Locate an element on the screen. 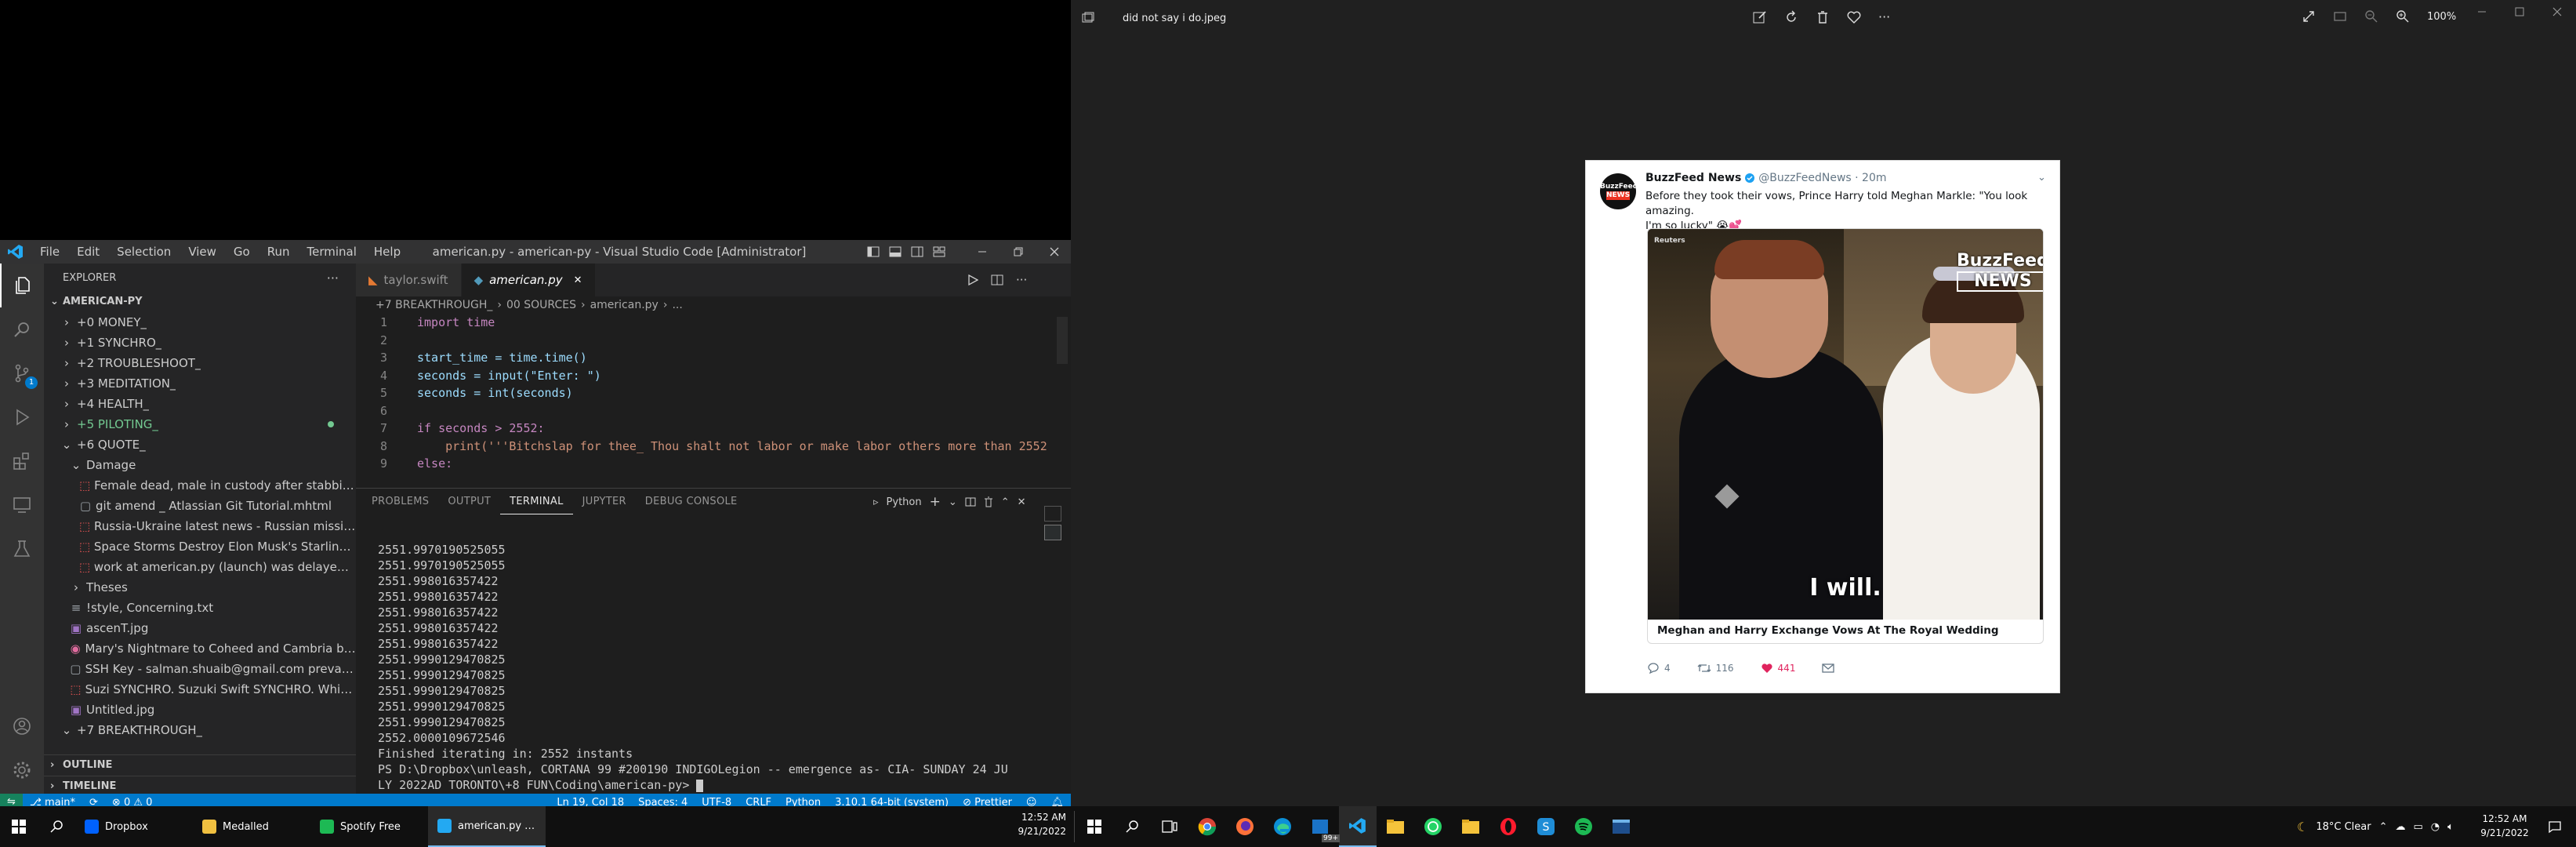 The image size is (2576, 847). menu-terminal: Terminal is located at coordinates (332, 252).